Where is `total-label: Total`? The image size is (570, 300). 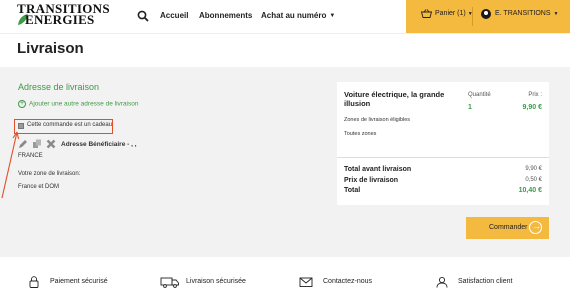
total-label: Total is located at coordinates (352, 190).